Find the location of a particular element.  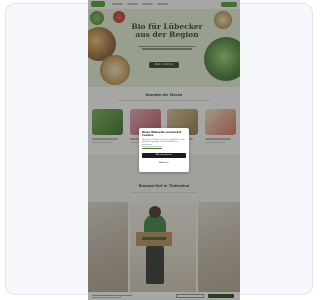

decline-button: Ablehnen is located at coordinates (164, 163).